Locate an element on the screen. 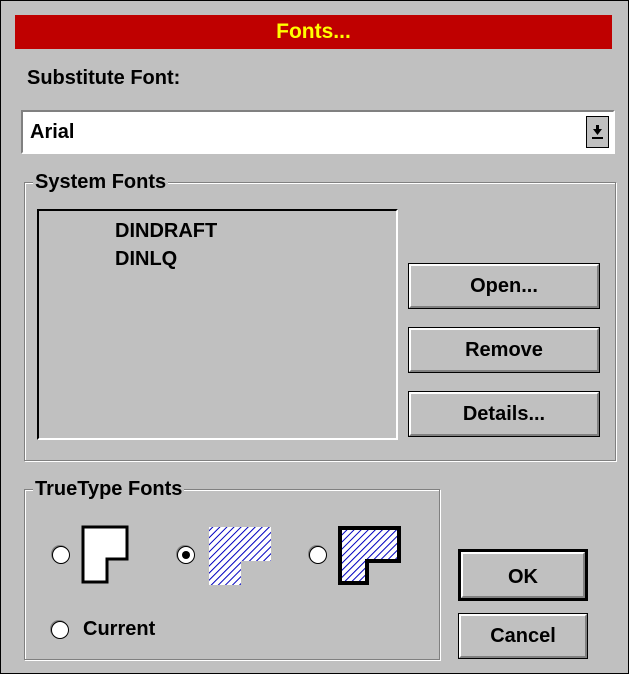 Image resolution: width=629 pixels, height=674 pixels. remove-button: Remove is located at coordinates (504, 350).